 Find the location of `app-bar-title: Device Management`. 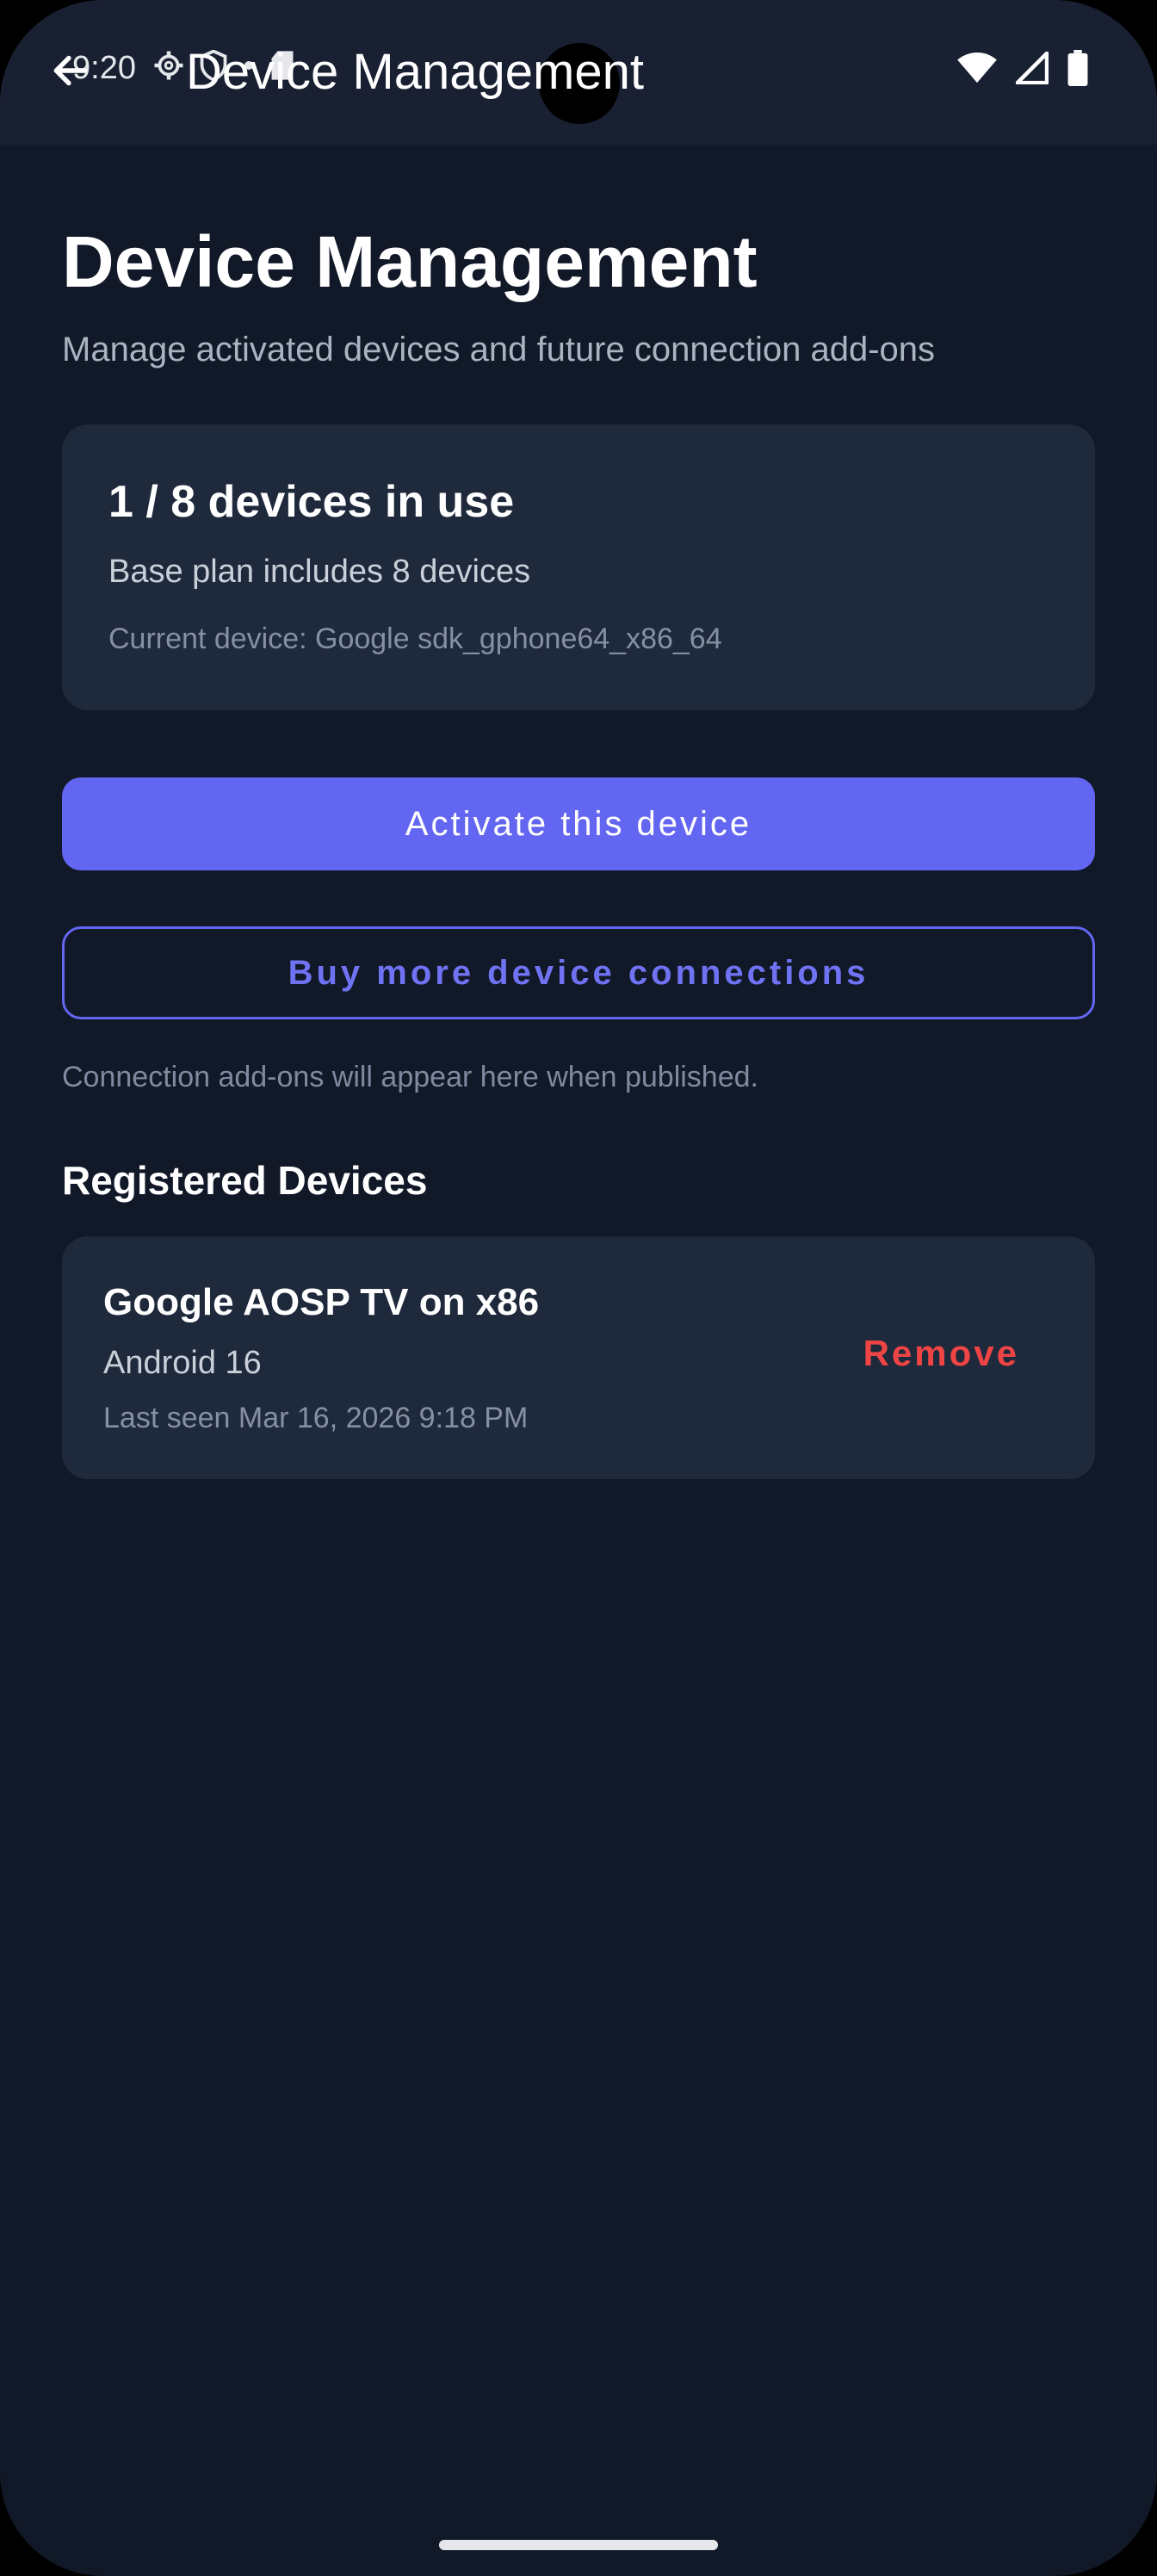

app-bar-title: Device Management is located at coordinates (415, 72).